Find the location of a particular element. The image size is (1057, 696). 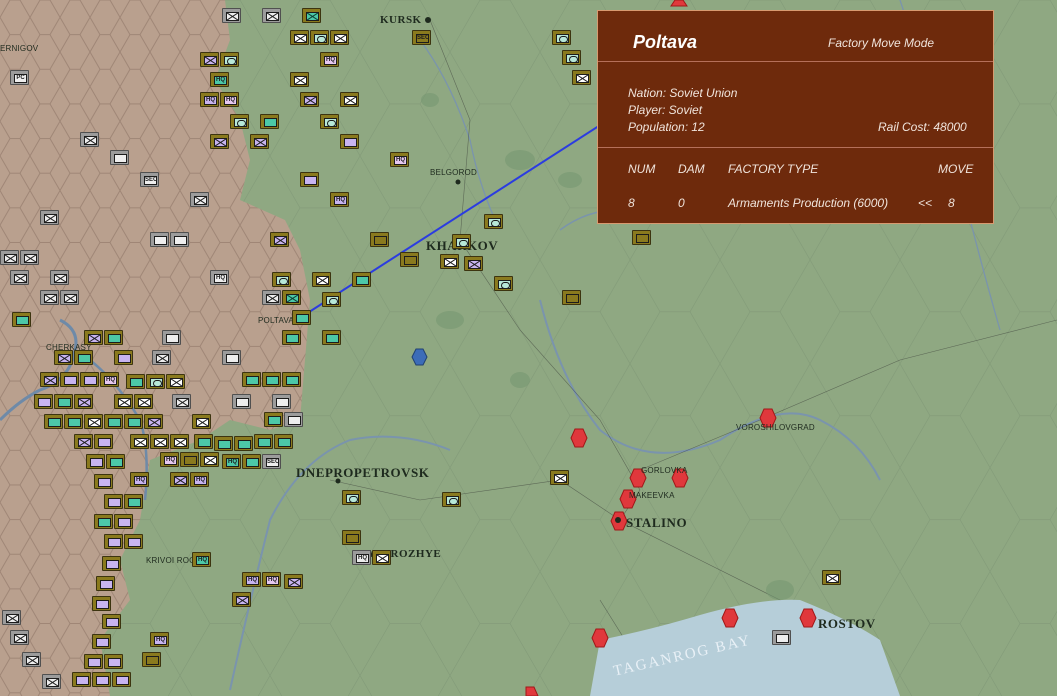

city-poltava: POLTAVA is located at coordinates (276, 320).